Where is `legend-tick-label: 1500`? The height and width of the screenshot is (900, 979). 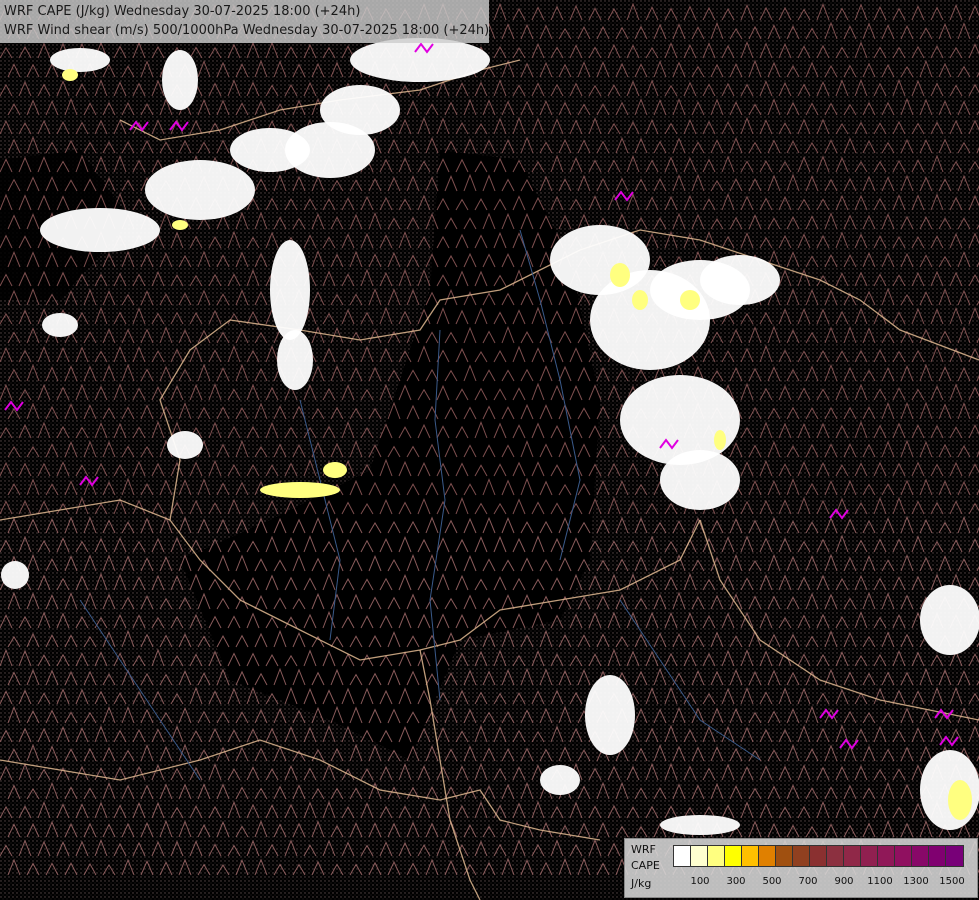
legend-tick-label: 1500 is located at coordinates (952, 881).